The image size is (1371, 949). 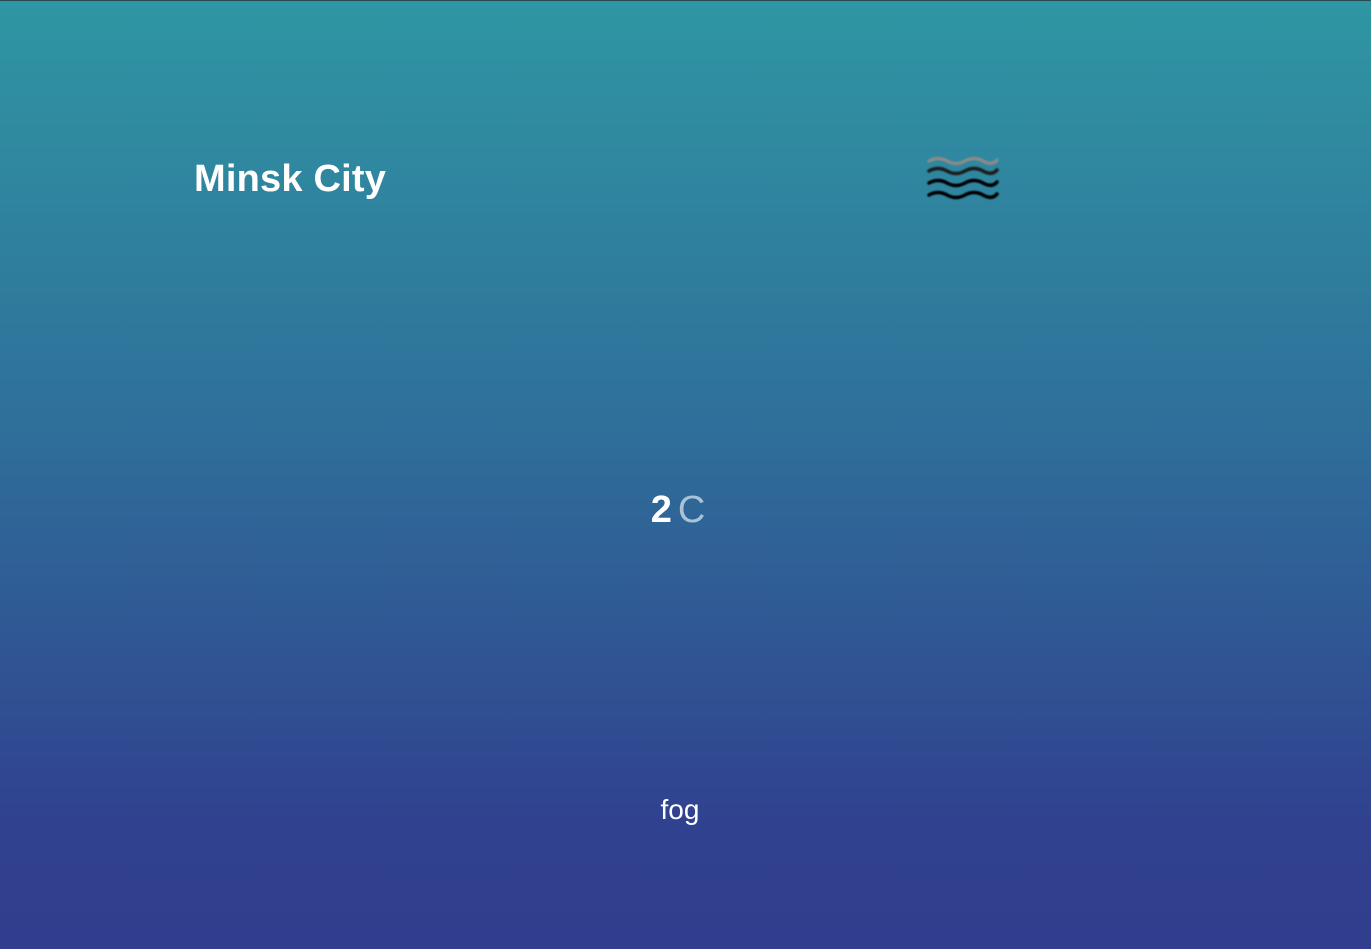 I want to click on temperature-unit: C, so click(x=691, y=510).